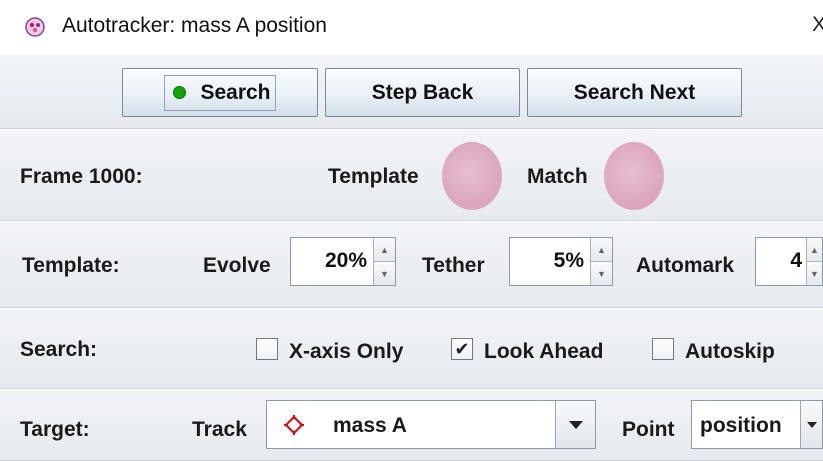 The width and height of the screenshot is (823, 461). I want to click on frame-label: Frame 1000:, so click(81, 176).